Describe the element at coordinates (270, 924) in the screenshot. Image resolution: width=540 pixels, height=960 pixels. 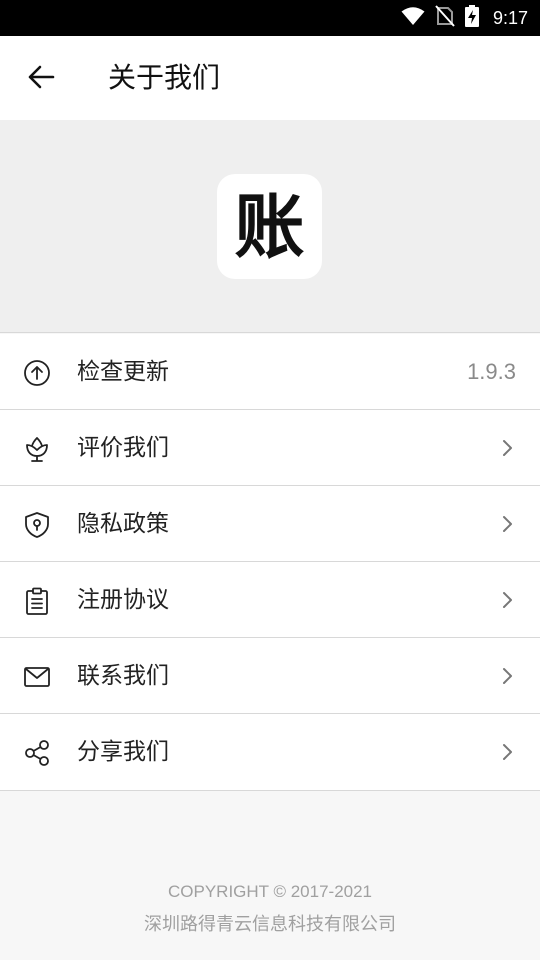
I see `company-name: 深圳路得青云信息科技有限公司` at that location.